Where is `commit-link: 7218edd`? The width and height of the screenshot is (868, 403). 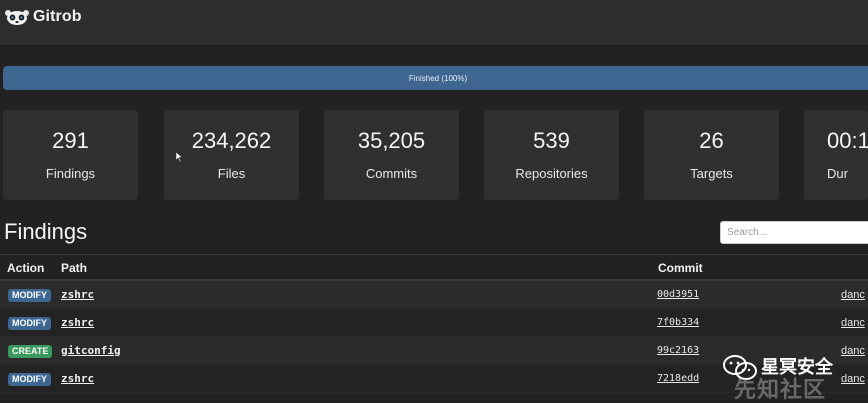
commit-link: 7218edd is located at coordinates (678, 378).